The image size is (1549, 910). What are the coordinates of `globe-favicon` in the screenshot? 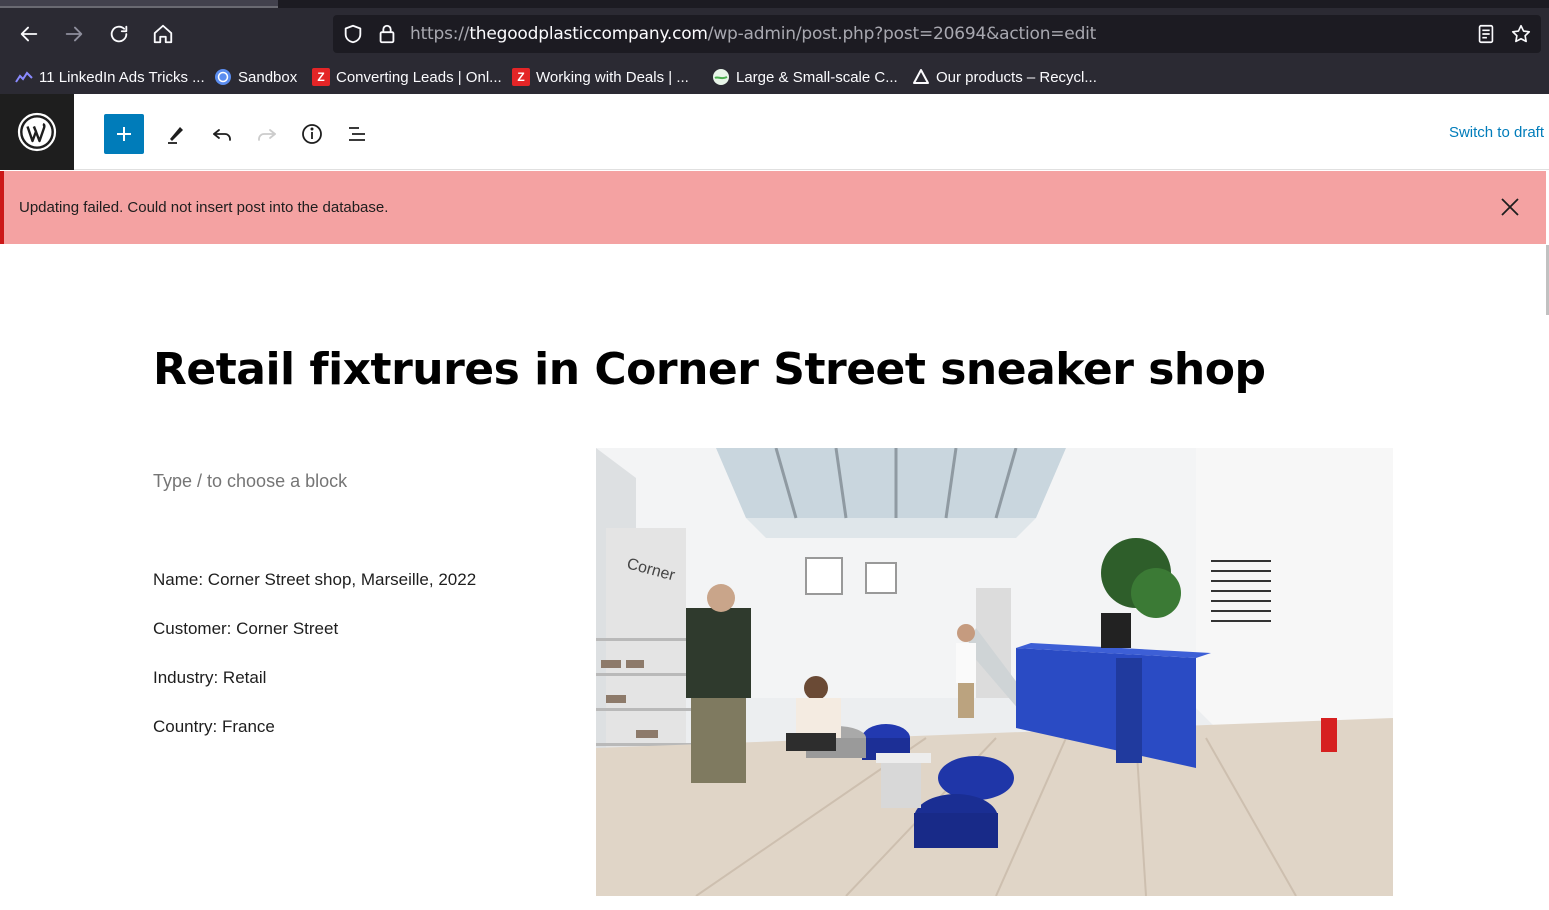 It's located at (721, 77).